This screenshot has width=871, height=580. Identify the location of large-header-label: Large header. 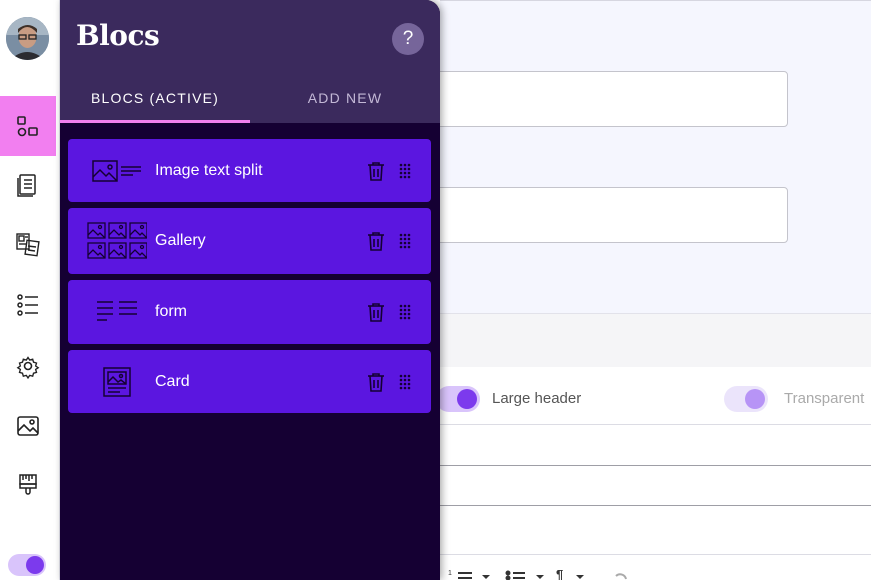
(537, 398).